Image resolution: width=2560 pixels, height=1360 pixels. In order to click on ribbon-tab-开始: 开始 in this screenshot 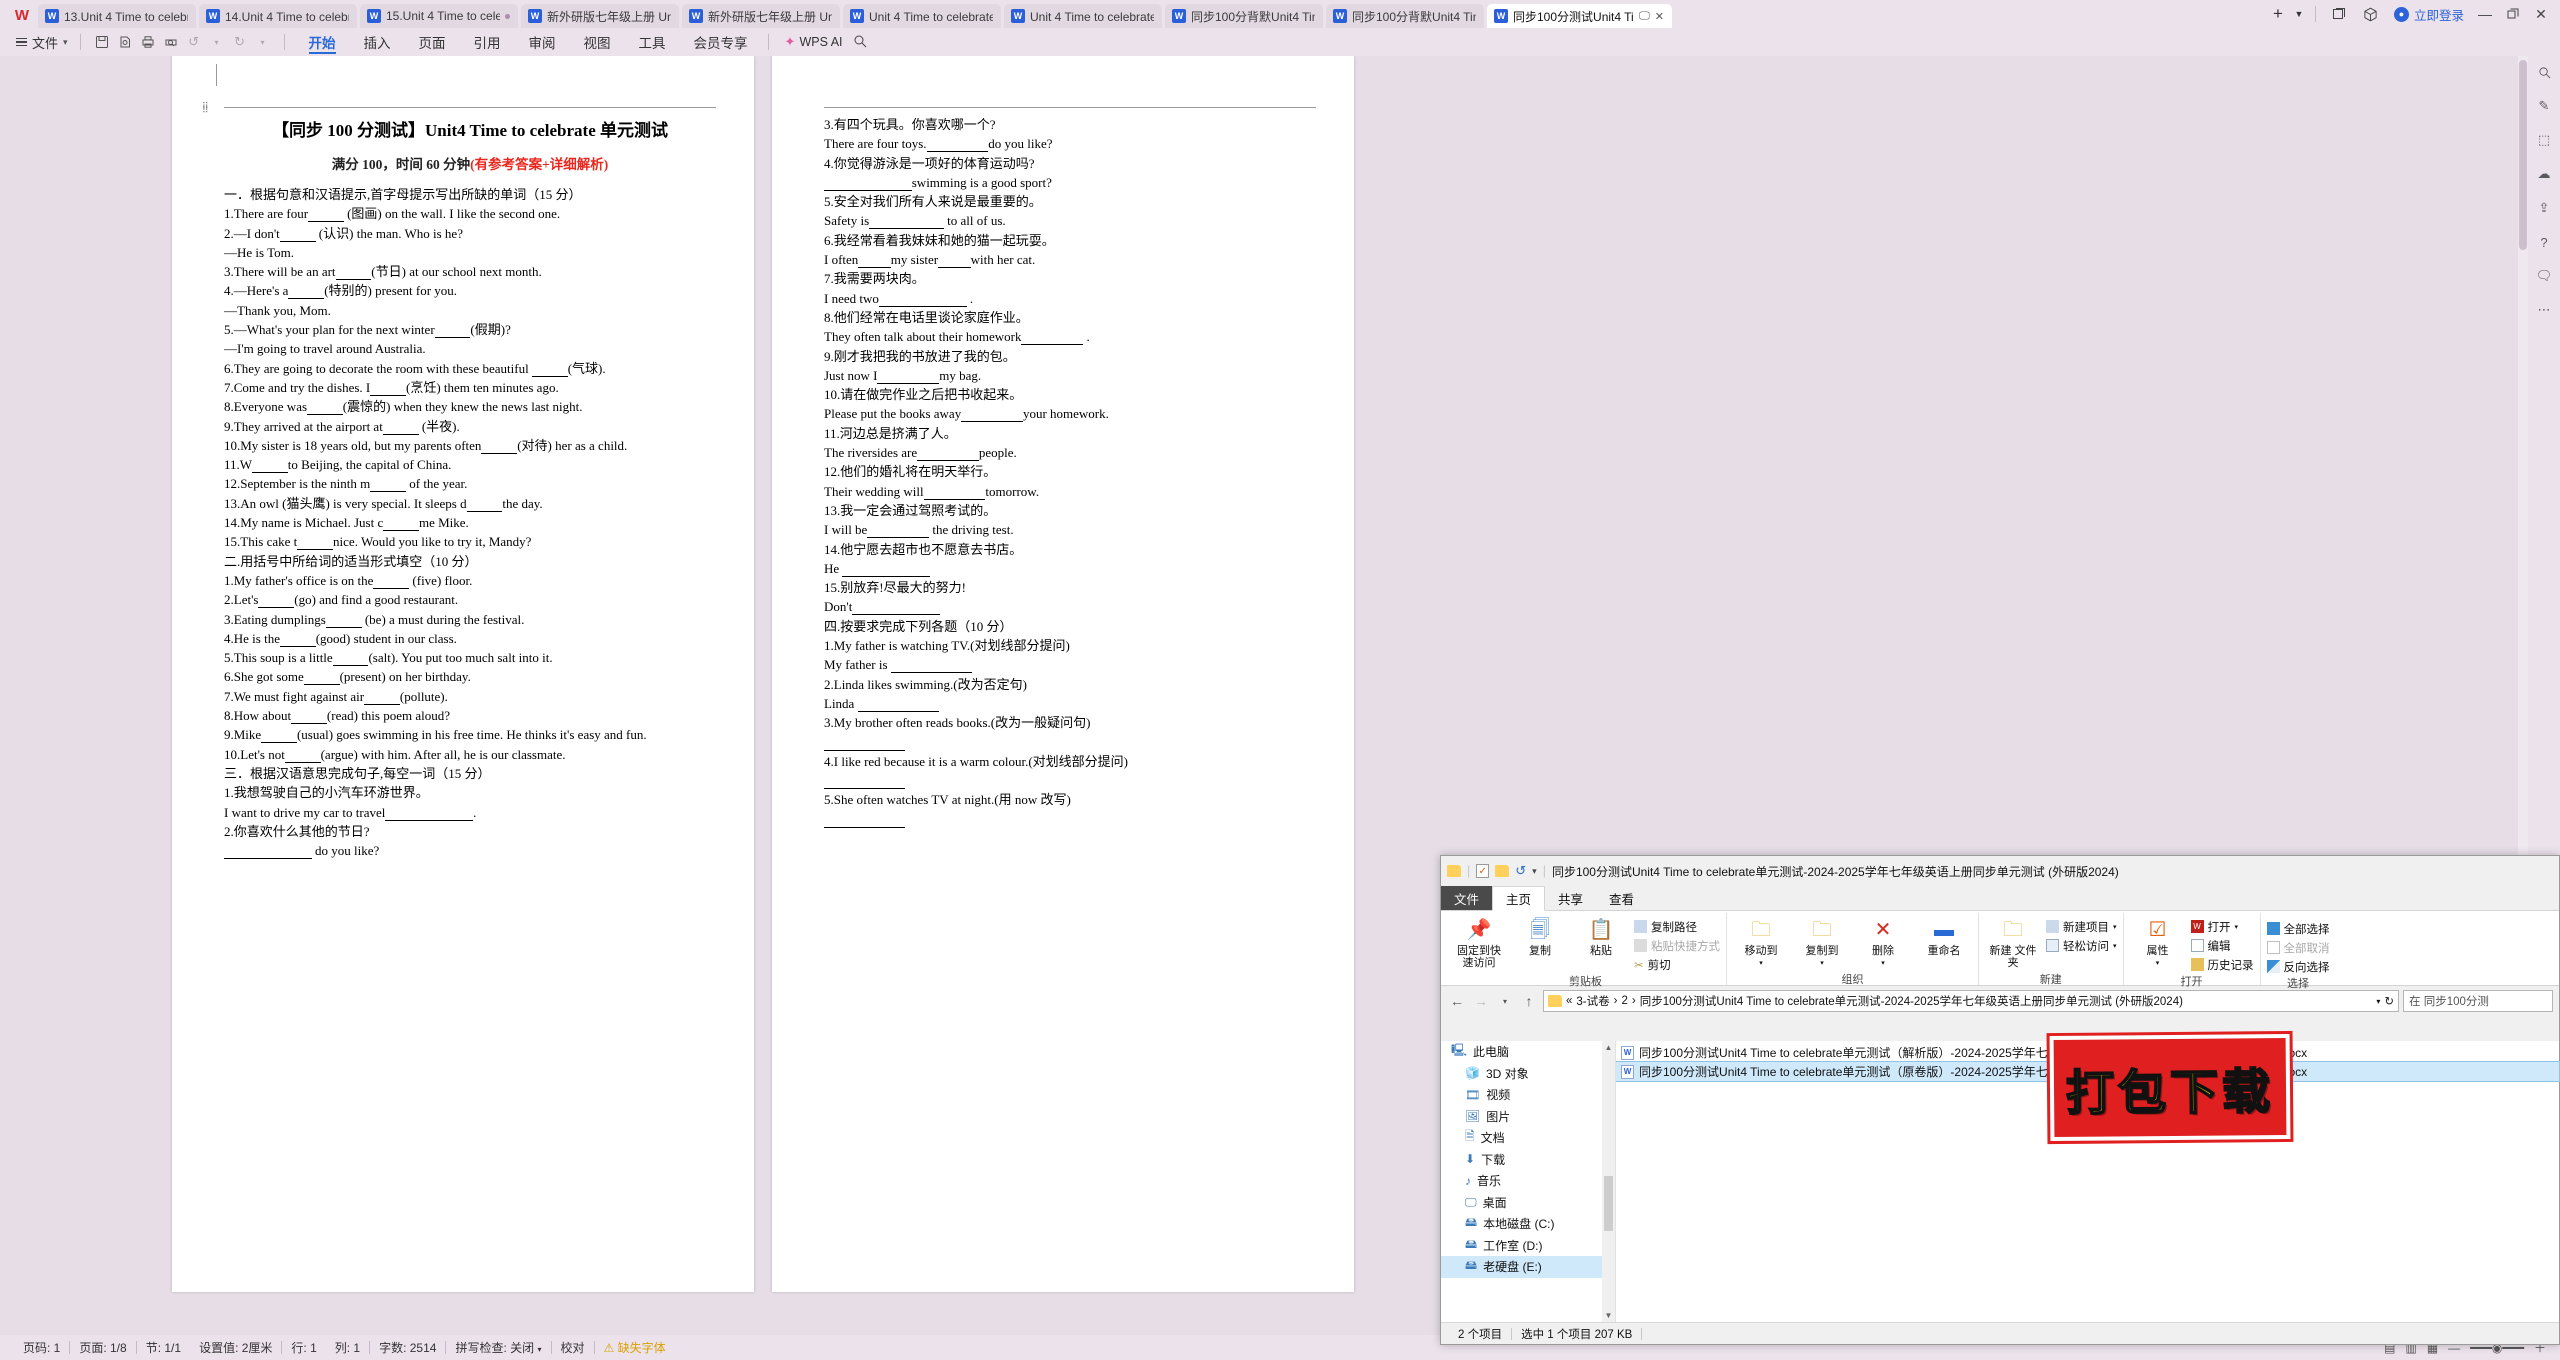, I will do `click(322, 42)`.